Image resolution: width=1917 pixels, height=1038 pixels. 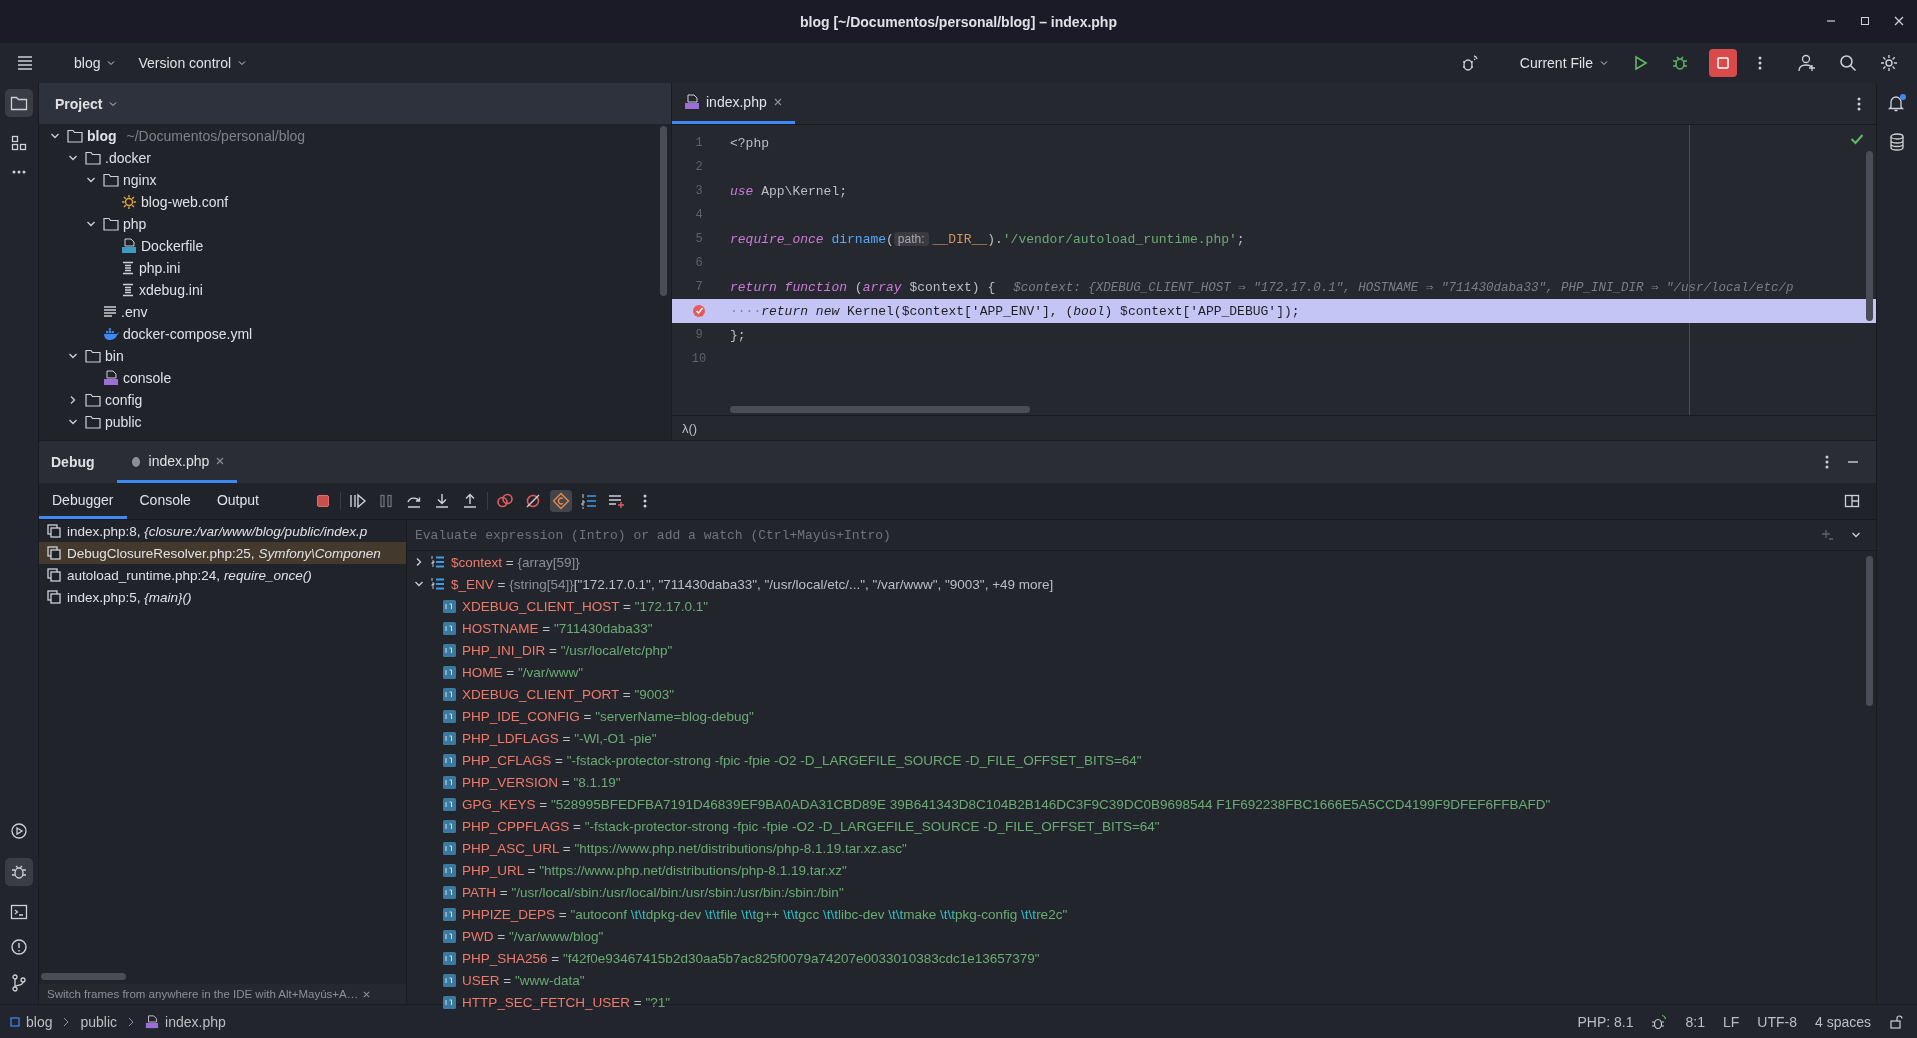 I want to click on gear-icon, so click(x=129, y=202).